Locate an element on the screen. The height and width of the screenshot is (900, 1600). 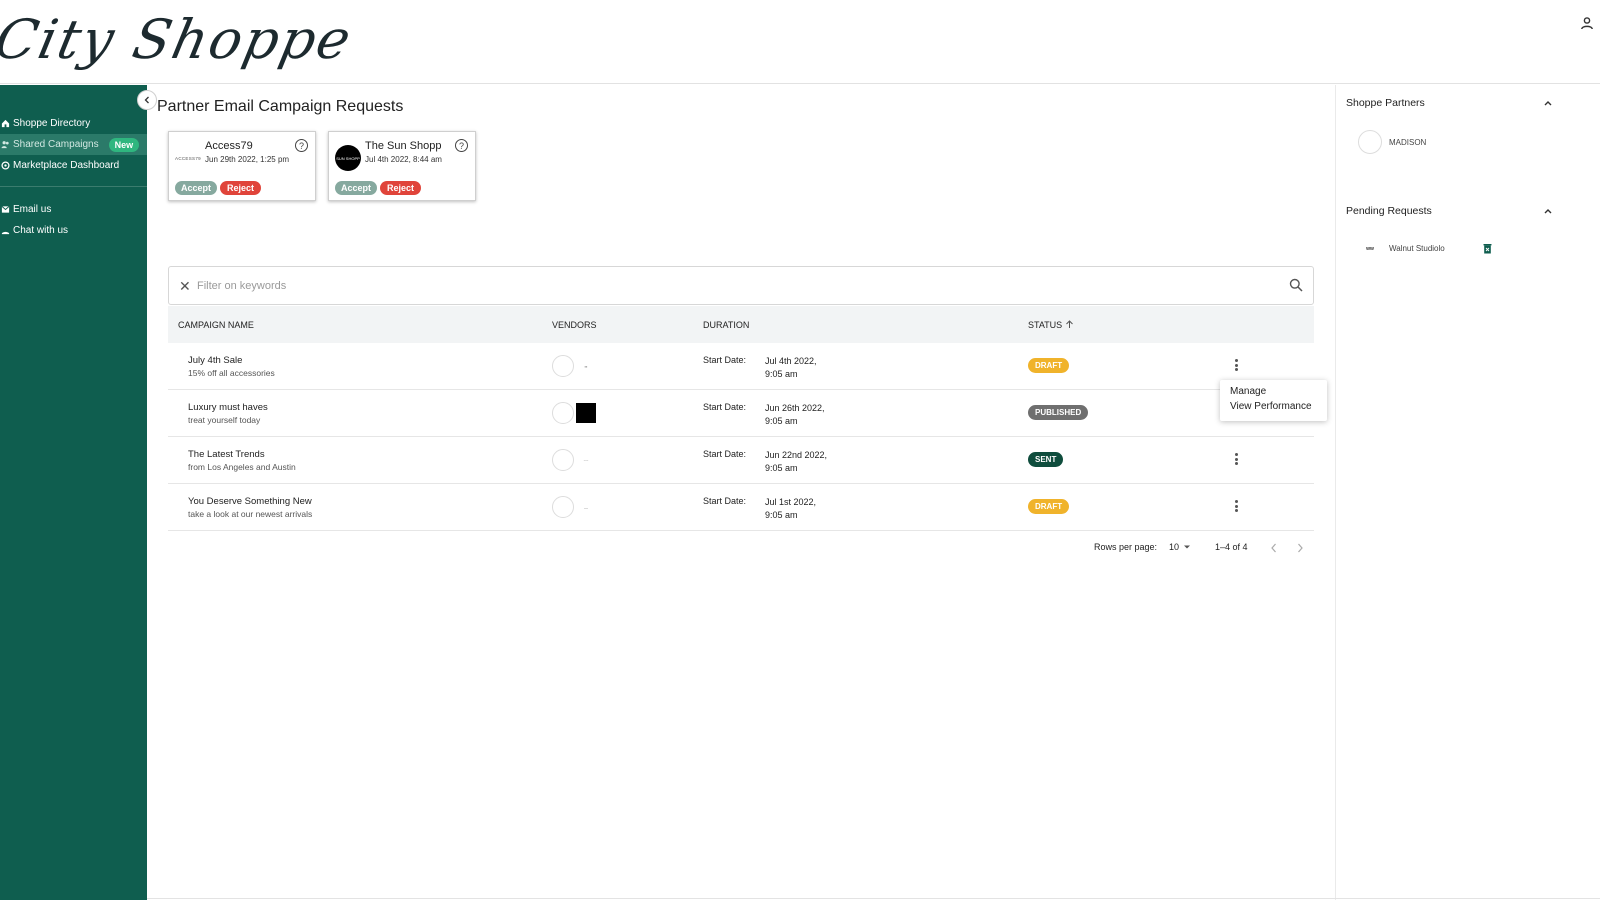
partner-item: MADISON is located at coordinates (1392, 142).